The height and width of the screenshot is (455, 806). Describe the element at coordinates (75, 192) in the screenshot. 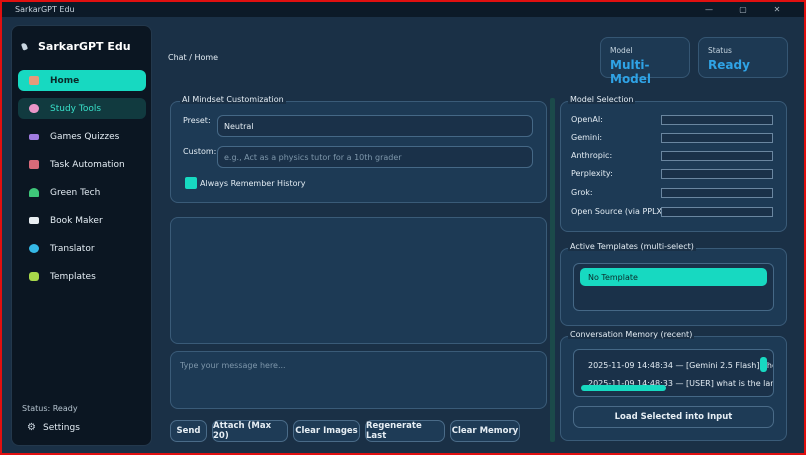

I see `sidebar-item-label: Green Tech` at that location.